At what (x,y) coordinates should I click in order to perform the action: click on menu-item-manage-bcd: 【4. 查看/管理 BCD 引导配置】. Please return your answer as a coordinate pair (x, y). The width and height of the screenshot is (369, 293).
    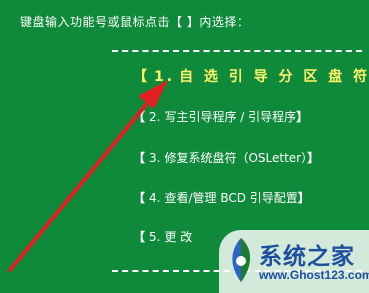
    Looking at the image, I should click on (221, 197).